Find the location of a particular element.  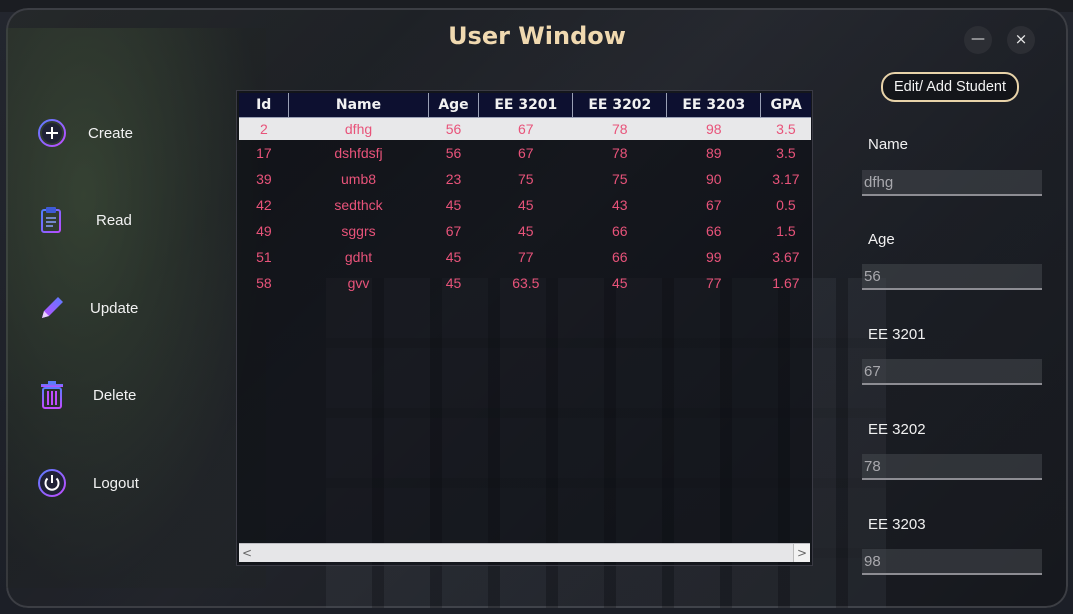

column-header-name: Name is located at coordinates (358, 105).